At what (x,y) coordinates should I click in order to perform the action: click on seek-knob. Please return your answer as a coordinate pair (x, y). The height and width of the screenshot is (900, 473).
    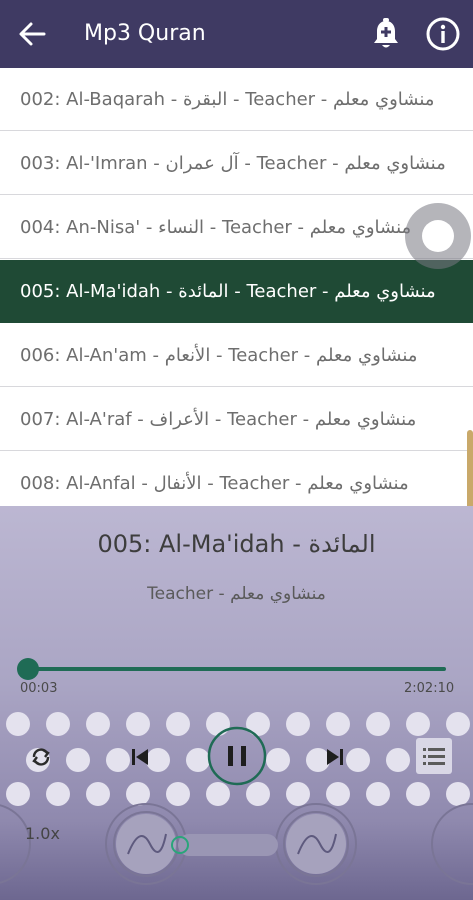
    Looking at the image, I should click on (28, 669).